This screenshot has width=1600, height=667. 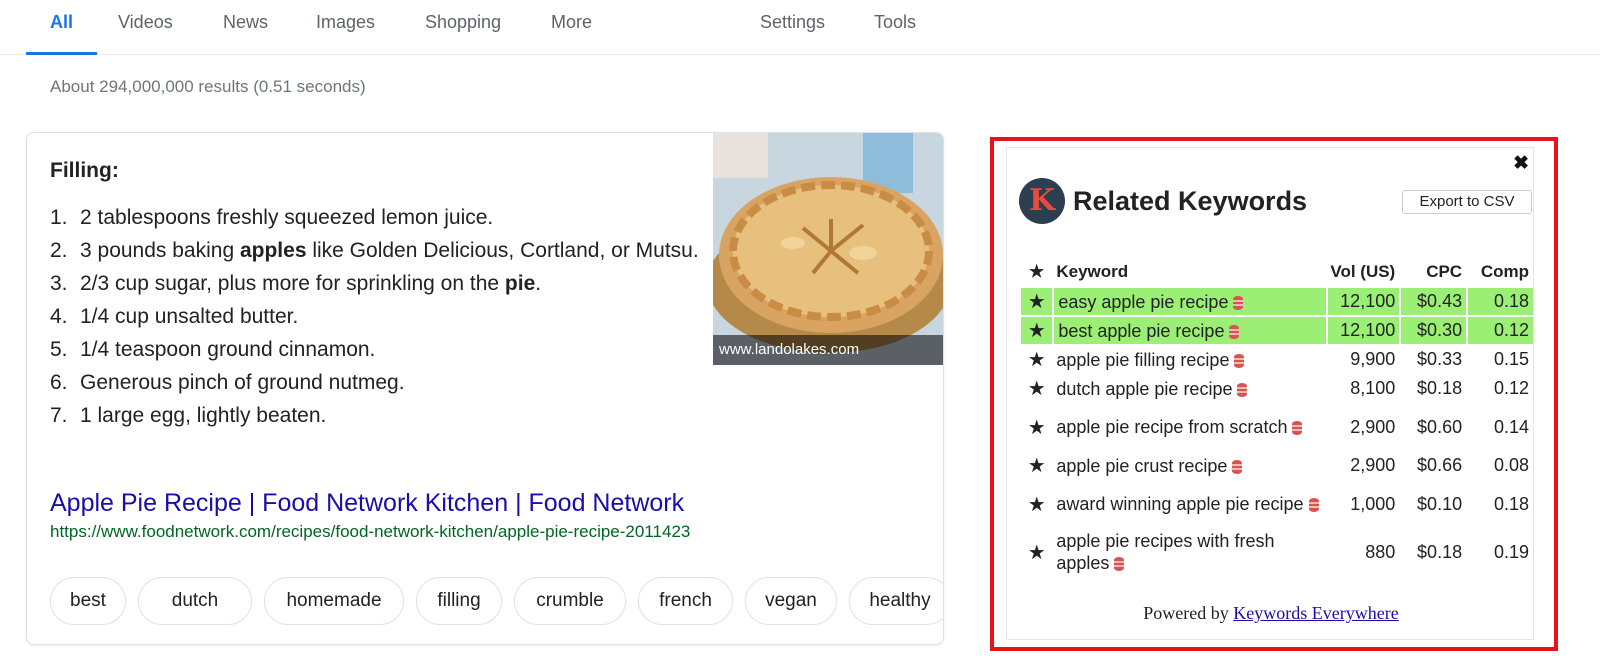 What do you see at coordinates (380, 415) in the screenshot?
I see `ingredient-item: 7. 1 large egg, lightly beaten.` at bounding box center [380, 415].